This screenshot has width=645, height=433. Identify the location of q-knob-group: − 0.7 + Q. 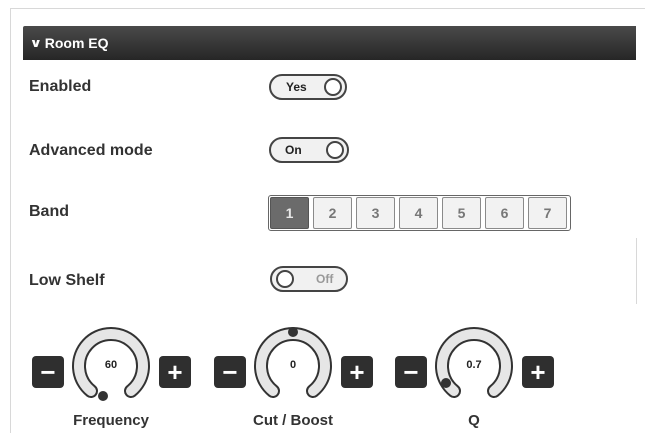
(480, 378).